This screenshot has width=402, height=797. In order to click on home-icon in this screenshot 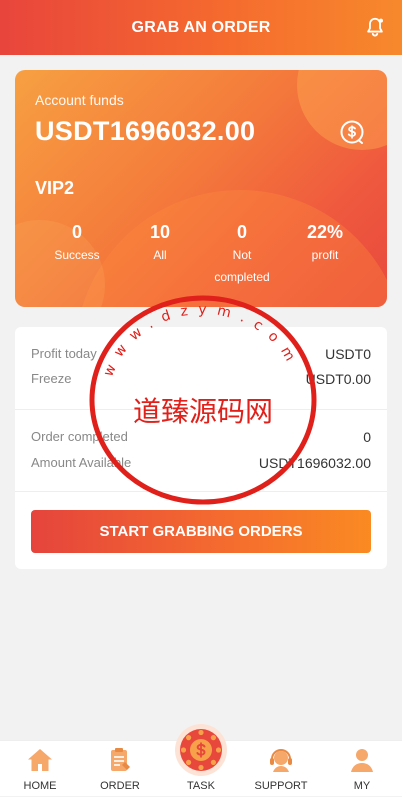, I will do `click(40, 760)`.